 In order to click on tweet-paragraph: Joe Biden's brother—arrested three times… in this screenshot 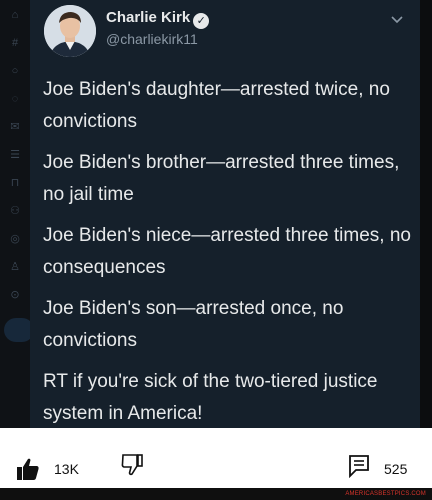, I will do `click(221, 178)`.